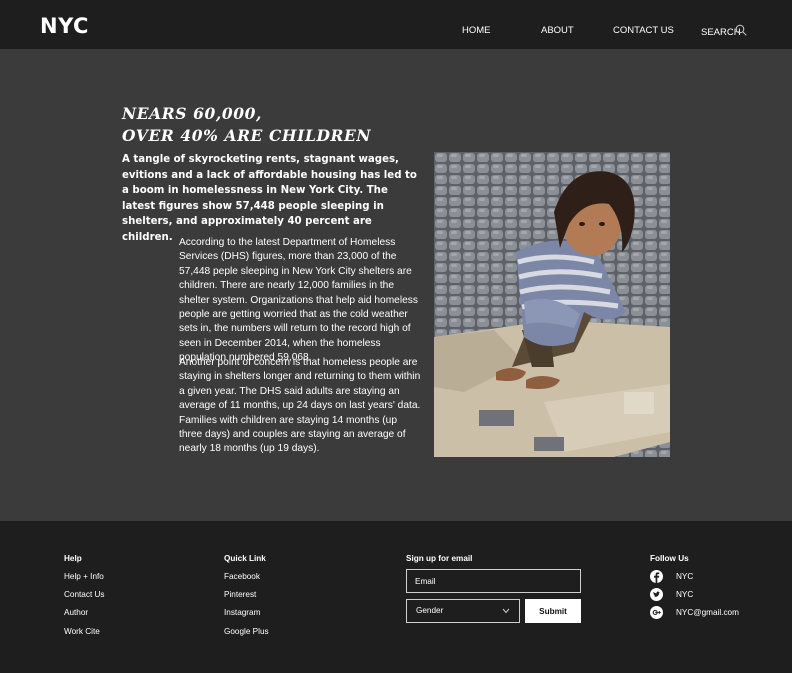 This screenshot has width=792, height=673. Describe the element at coordinates (246, 631) in the screenshot. I see `footer-link-google-plus: Google Plus` at that location.